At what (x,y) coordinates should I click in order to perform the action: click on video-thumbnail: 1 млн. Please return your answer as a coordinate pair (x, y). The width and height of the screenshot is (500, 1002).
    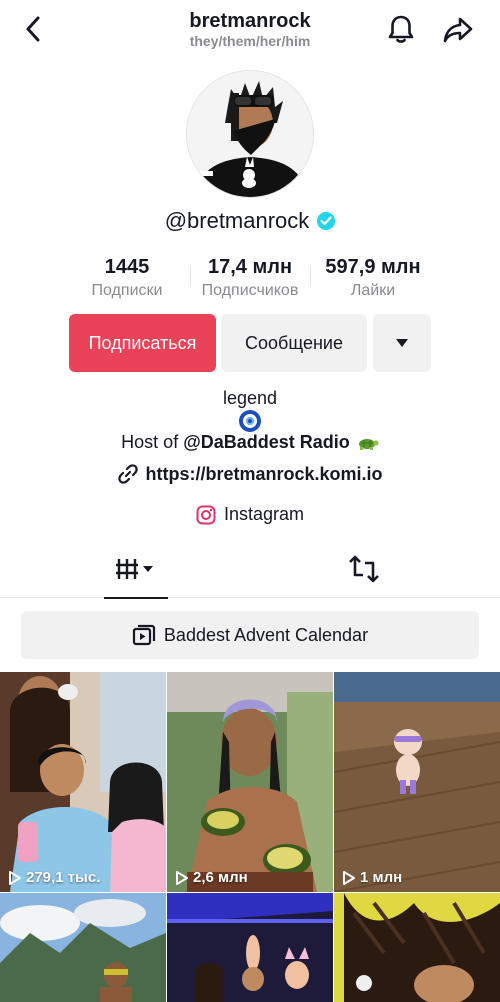
    Looking at the image, I should click on (417, 782).